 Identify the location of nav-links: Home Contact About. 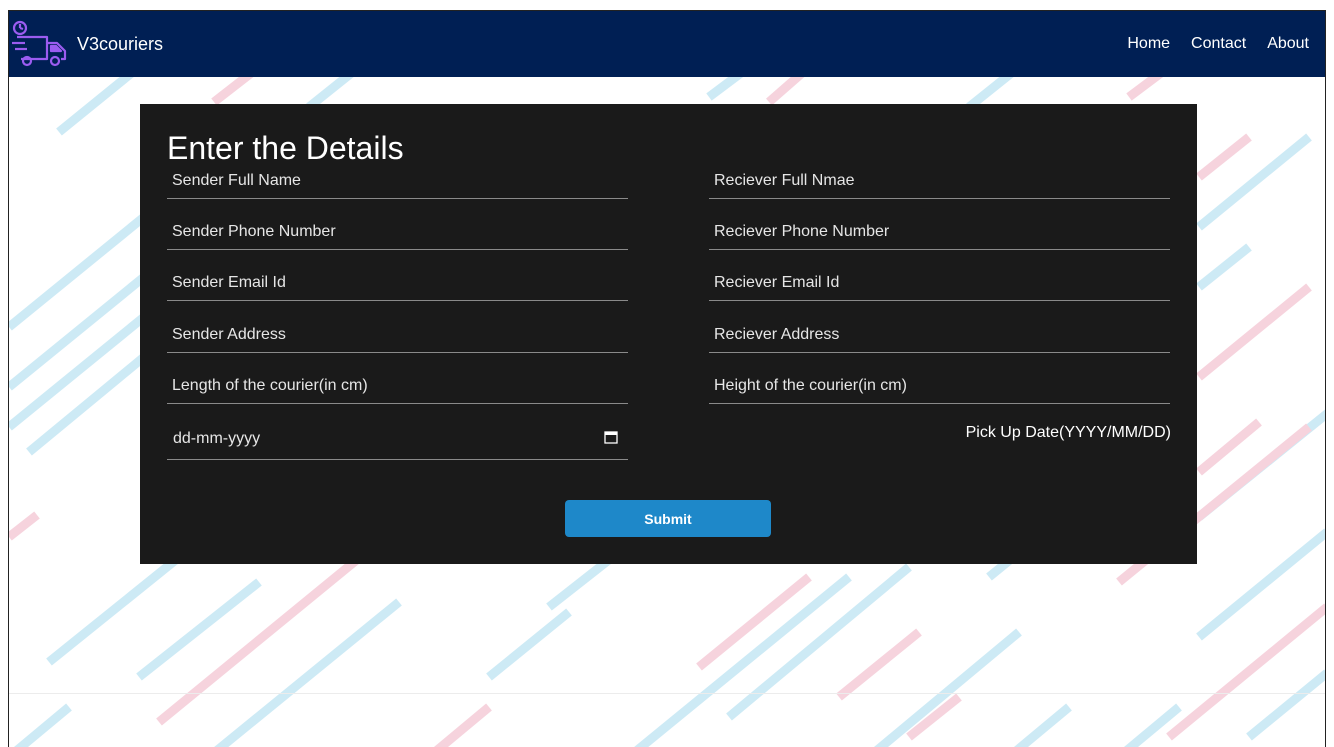
(1207, 44).